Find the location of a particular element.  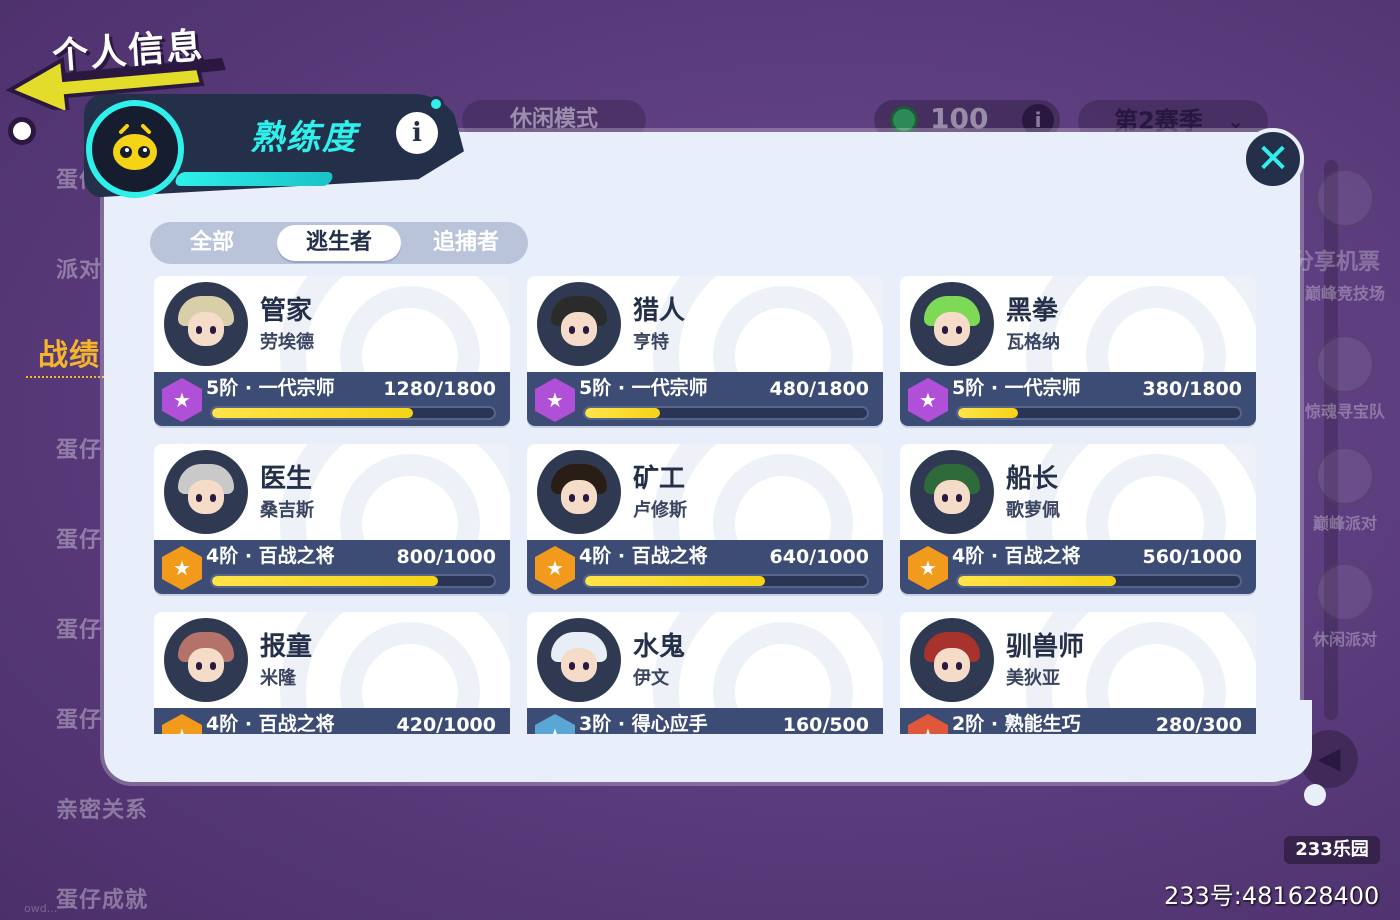

share-icon is located at coordinates (1345, 198).